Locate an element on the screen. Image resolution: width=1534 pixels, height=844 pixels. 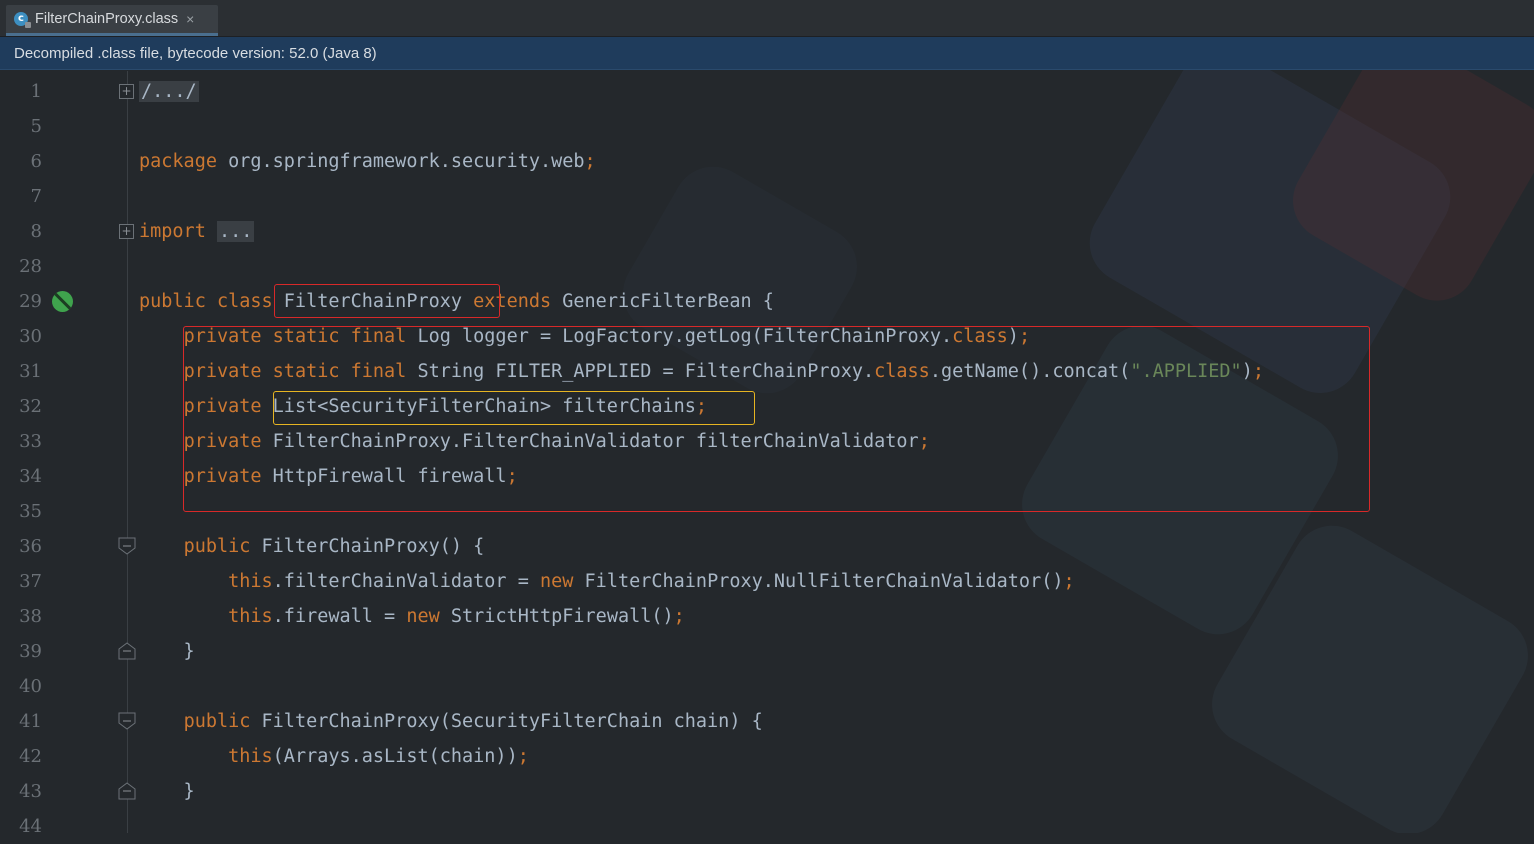
line-number: 31 is located at coordinates (30, 371).